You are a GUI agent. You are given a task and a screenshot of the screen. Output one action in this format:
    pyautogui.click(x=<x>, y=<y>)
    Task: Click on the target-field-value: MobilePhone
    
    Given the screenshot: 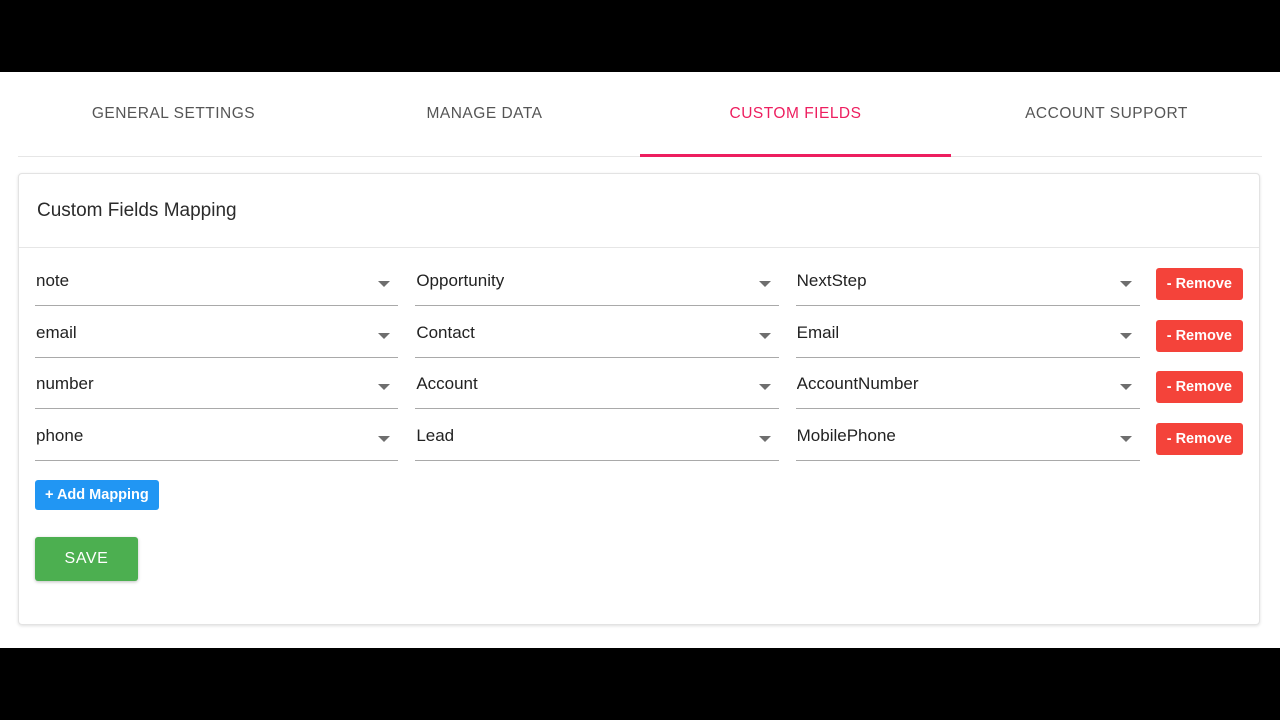 What is the action you would take?
    pyautogui.click(x=846, y=435)
    